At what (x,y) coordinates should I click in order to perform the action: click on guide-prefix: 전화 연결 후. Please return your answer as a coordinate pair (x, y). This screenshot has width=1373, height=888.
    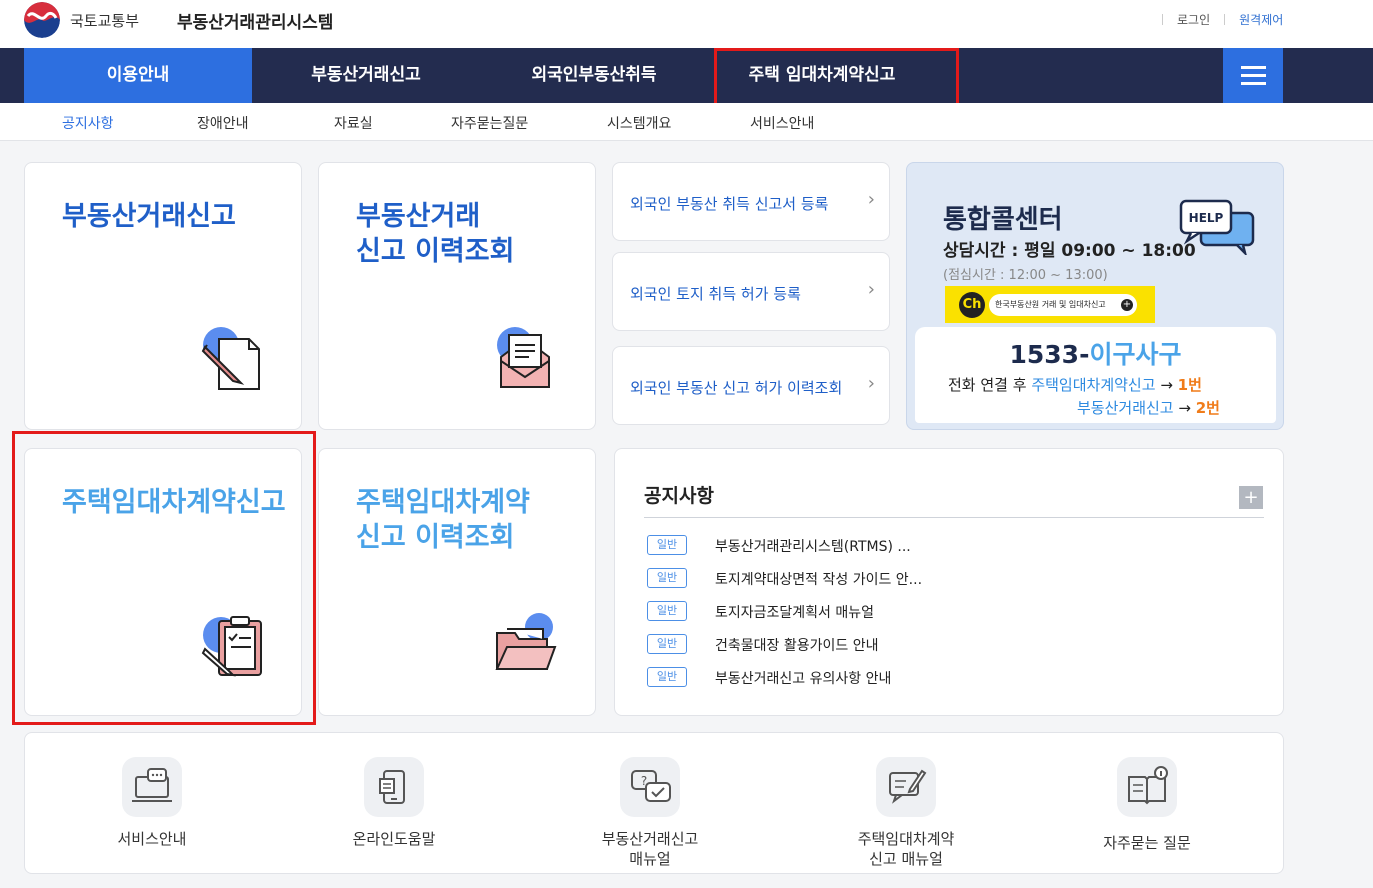
    Looking at the image, I should click on (987, 385).